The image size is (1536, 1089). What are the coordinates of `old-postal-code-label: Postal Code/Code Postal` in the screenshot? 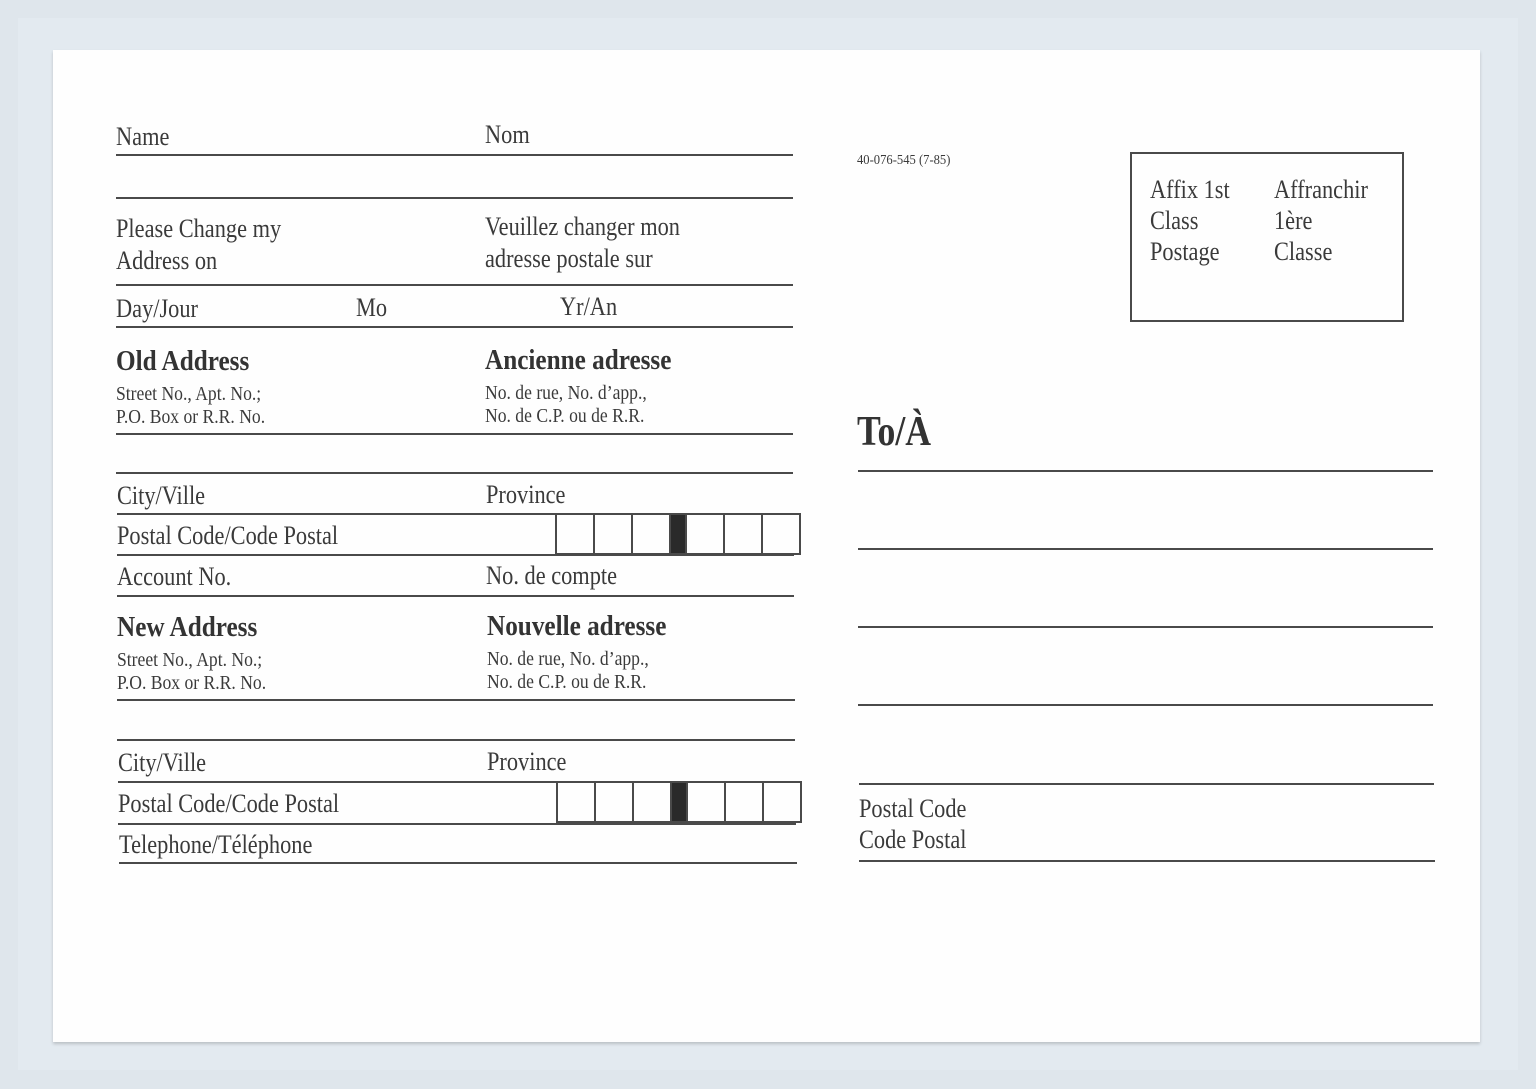 It's located at (228, 535).